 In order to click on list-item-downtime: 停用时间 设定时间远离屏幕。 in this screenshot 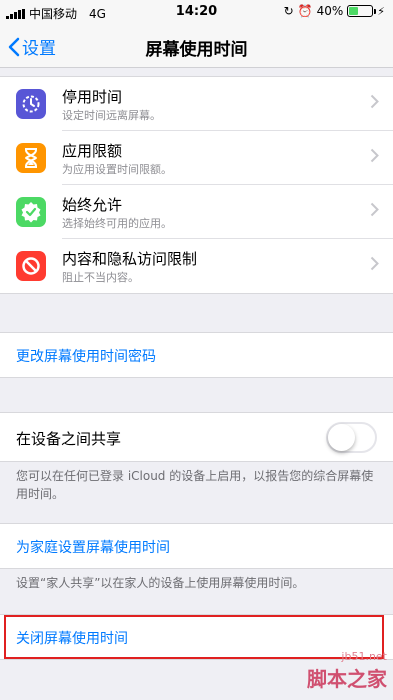, I will do `click(196, 104)`.